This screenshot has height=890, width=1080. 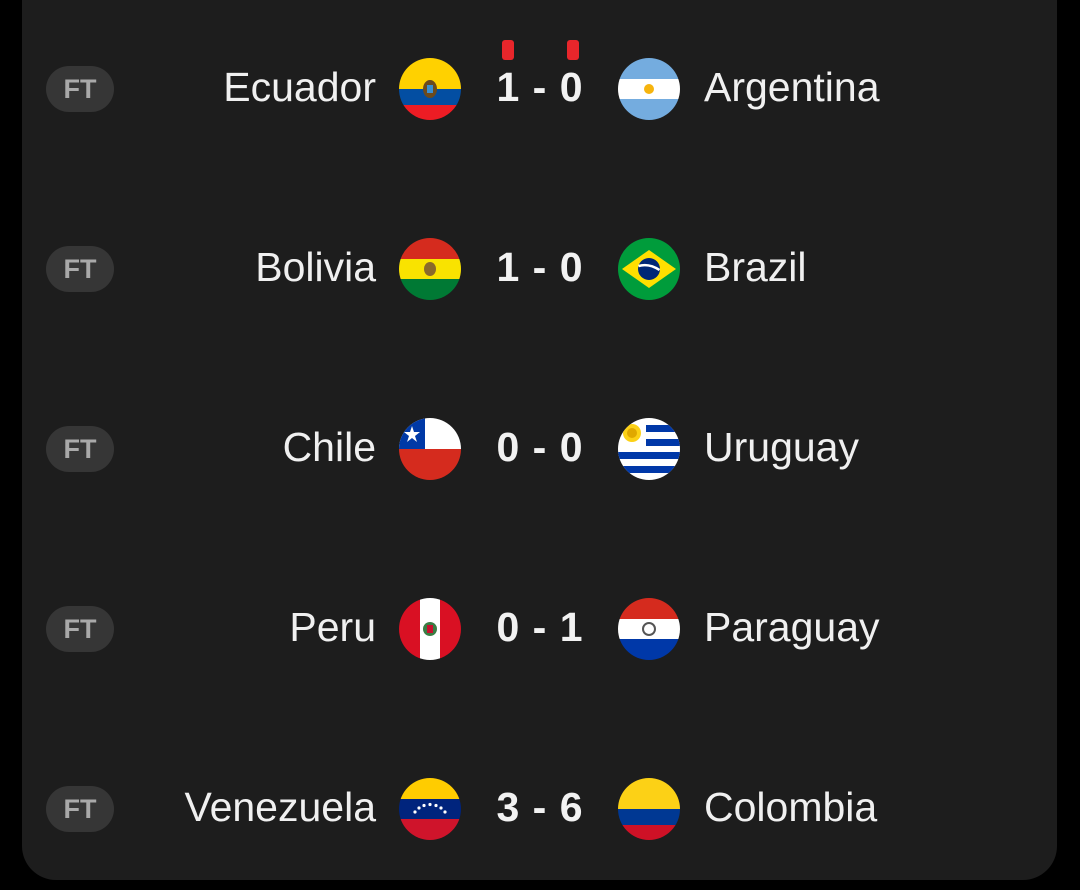 What do you see at coordinates (540, 807) in the screenshot?
I see `match-score: 3 - 6` at bounding box center [540, 807].